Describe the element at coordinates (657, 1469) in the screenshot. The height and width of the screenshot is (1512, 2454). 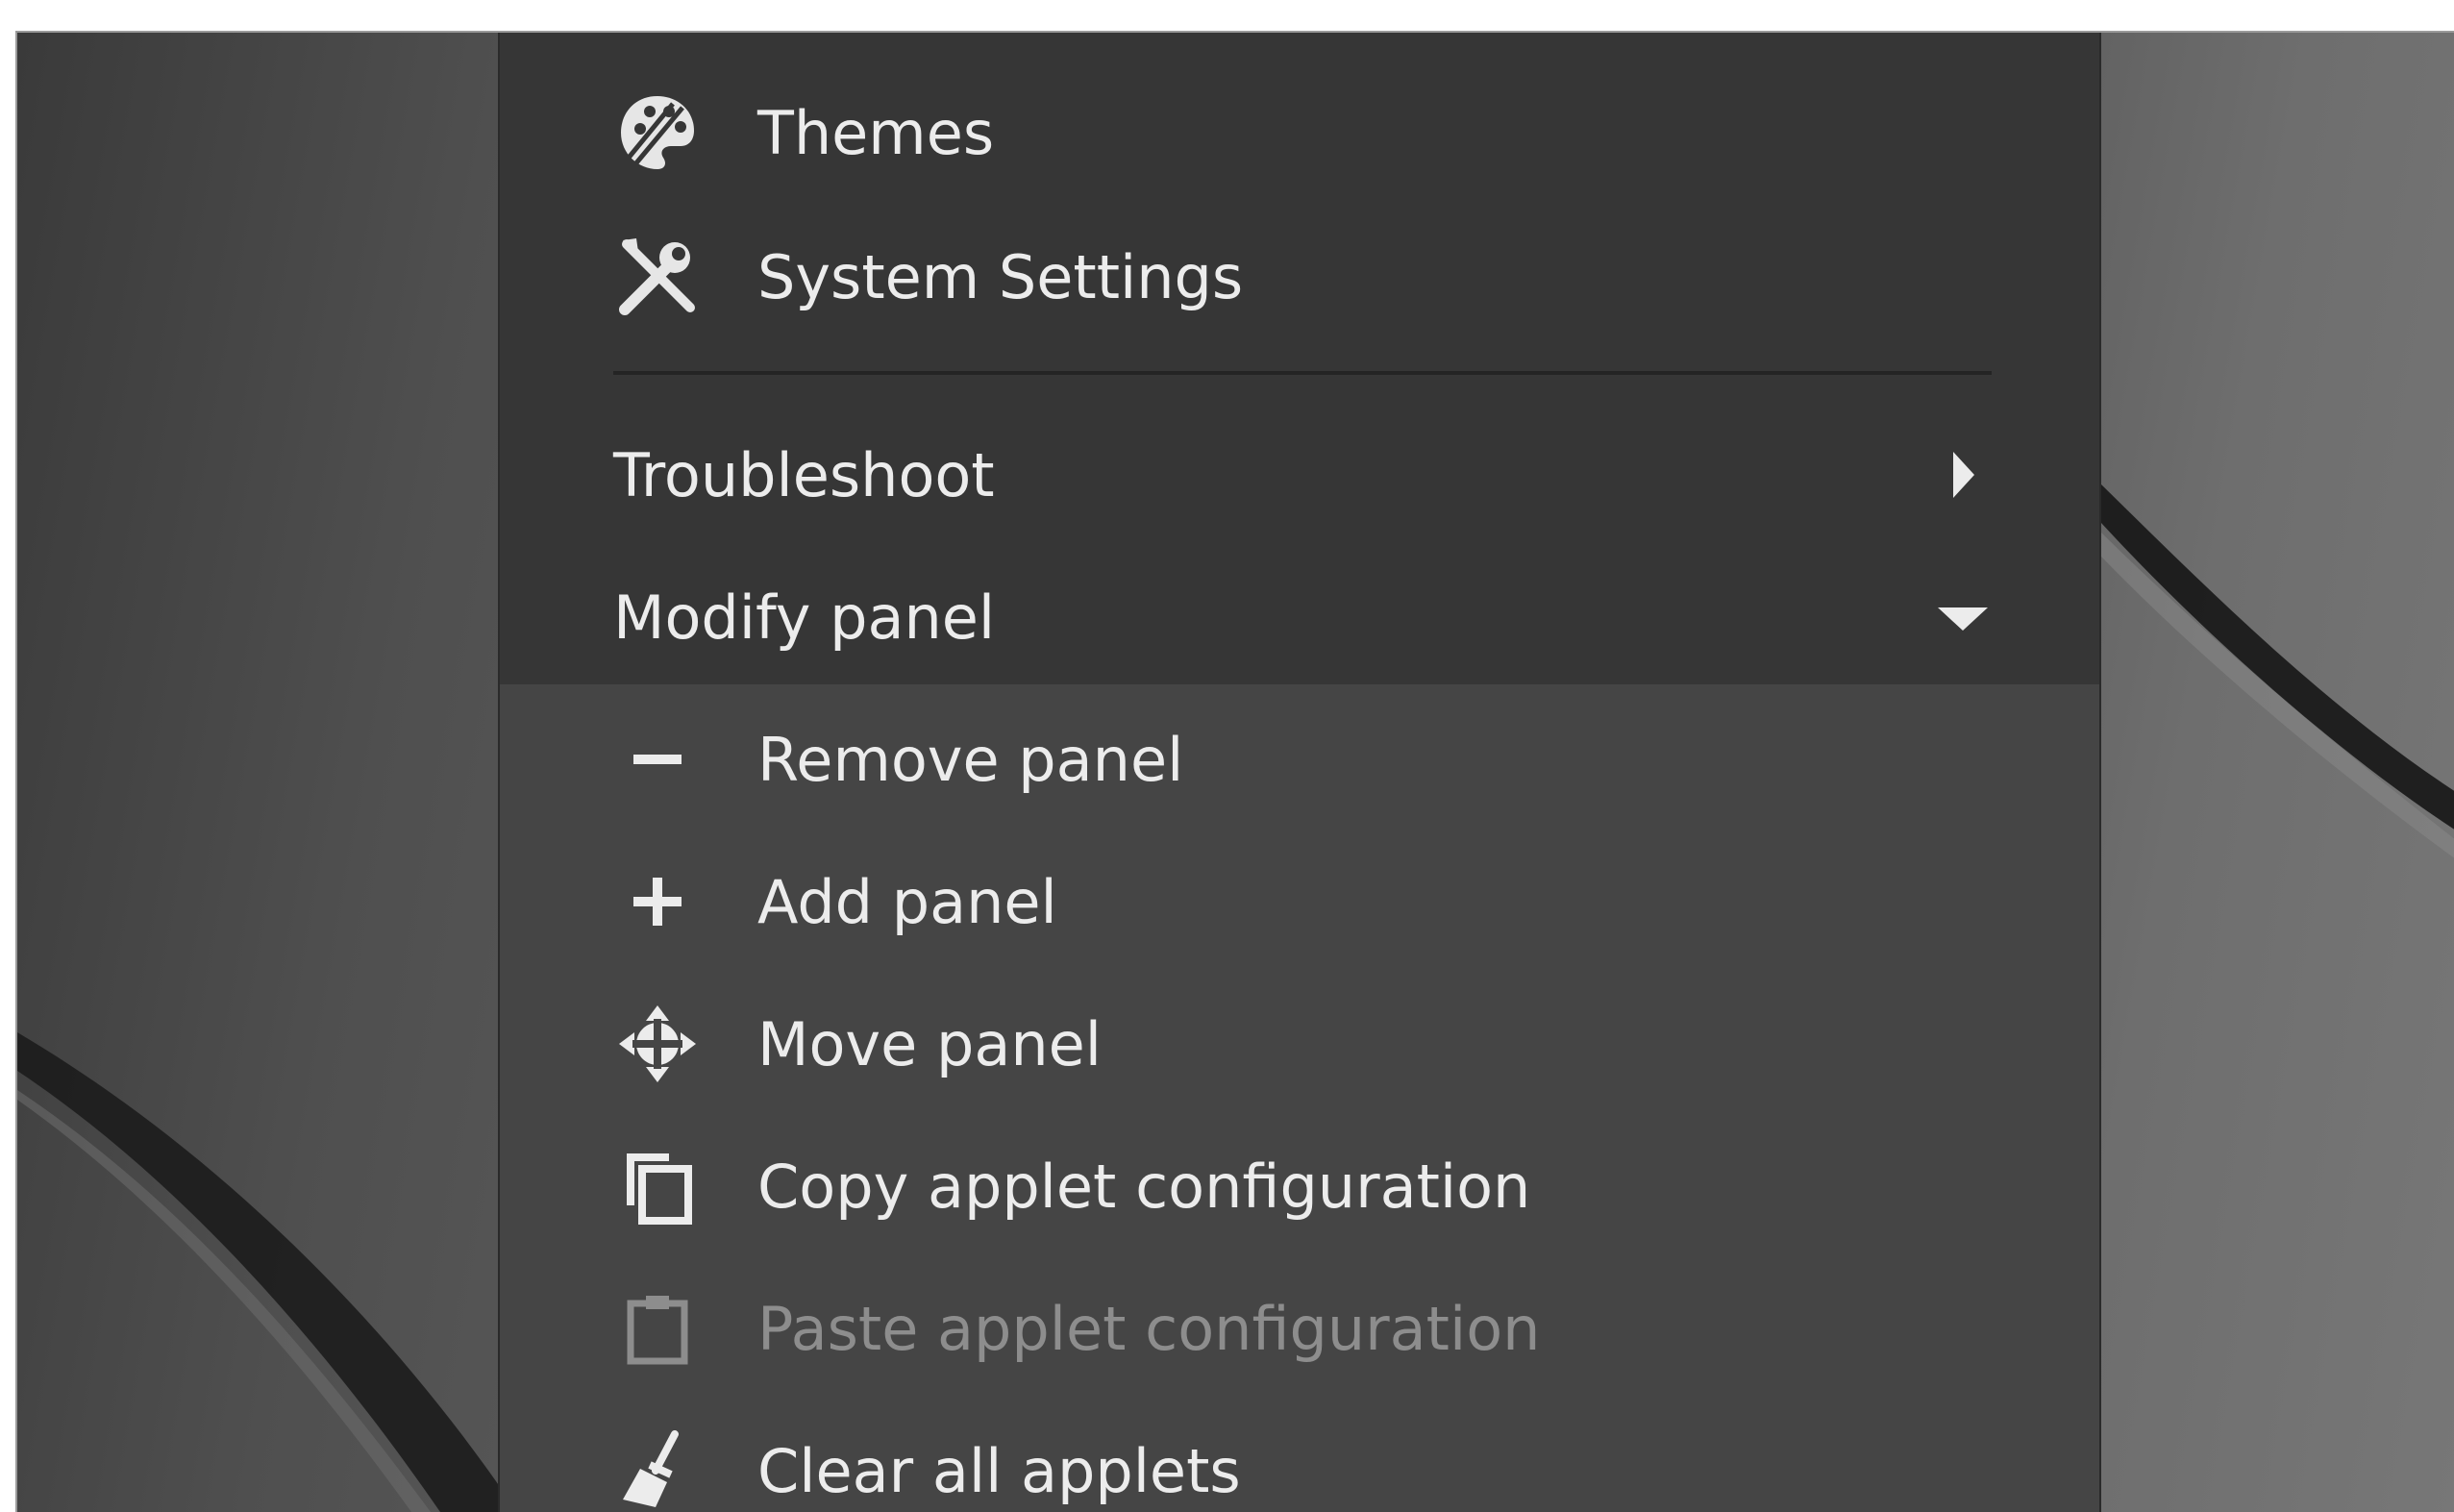
I see `broom-icon` at that location.